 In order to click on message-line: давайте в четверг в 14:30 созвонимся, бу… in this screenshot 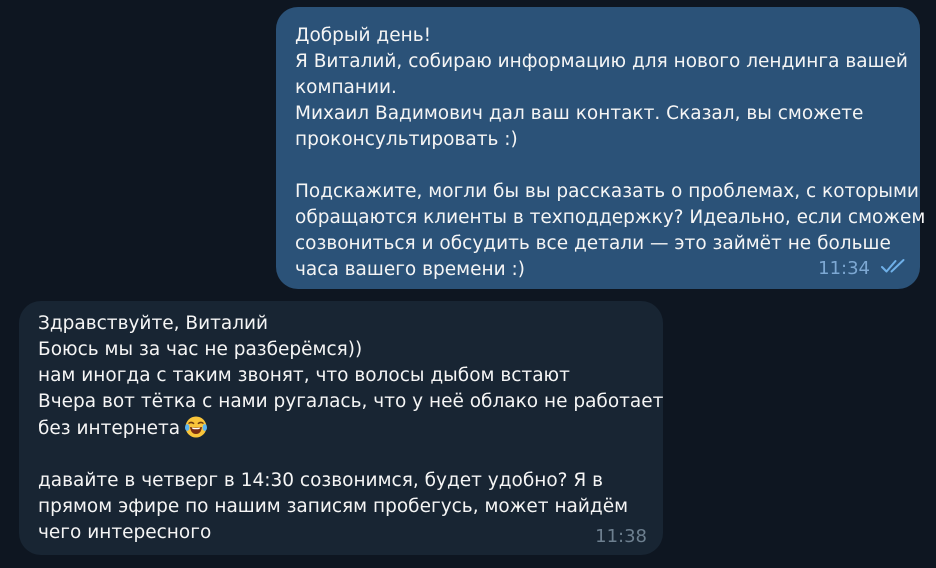, I will do `click(320, 480)`.